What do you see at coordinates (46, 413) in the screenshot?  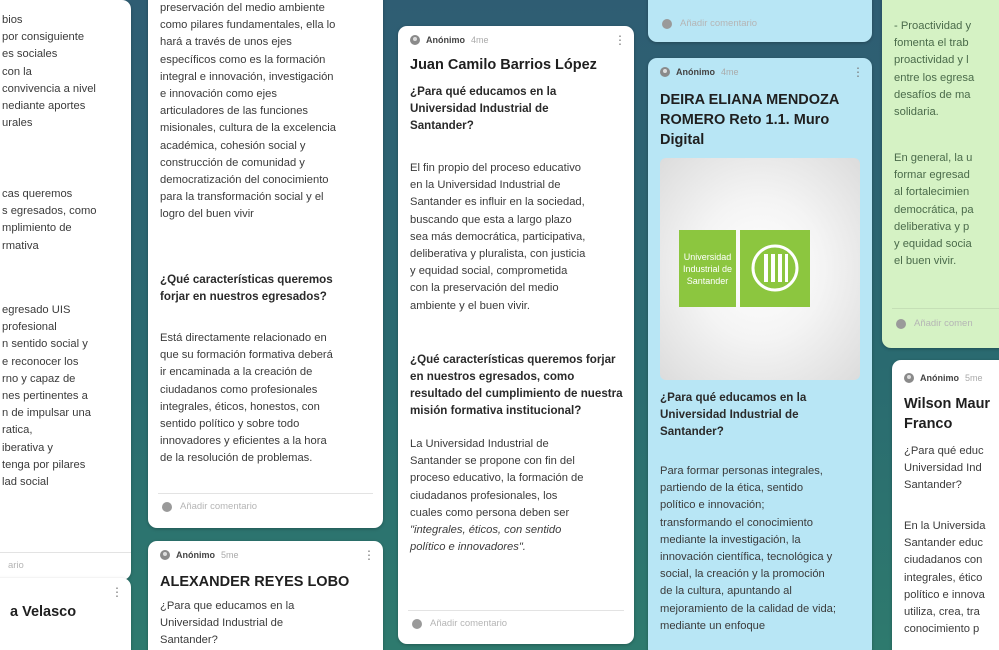 I see `text-line: n de impulsar una` at bounding box center [46, 413].